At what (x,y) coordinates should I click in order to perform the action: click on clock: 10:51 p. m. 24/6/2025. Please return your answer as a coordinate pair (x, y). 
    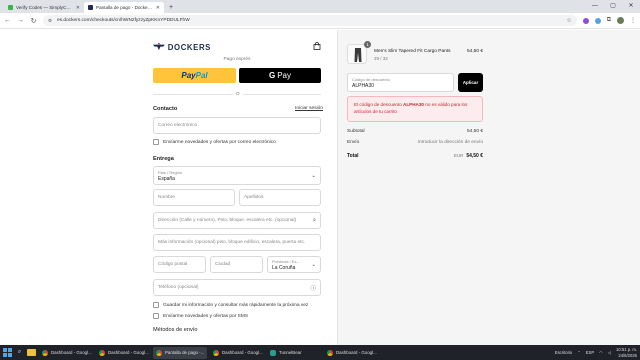
    Looking at the image, I should click on (626, 352).